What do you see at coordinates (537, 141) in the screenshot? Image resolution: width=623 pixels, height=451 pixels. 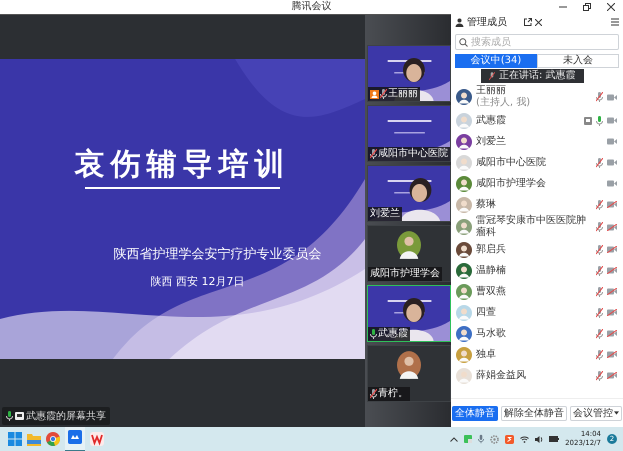 I see `member-row: 刘爱兰` at bounding box center [537, 141].